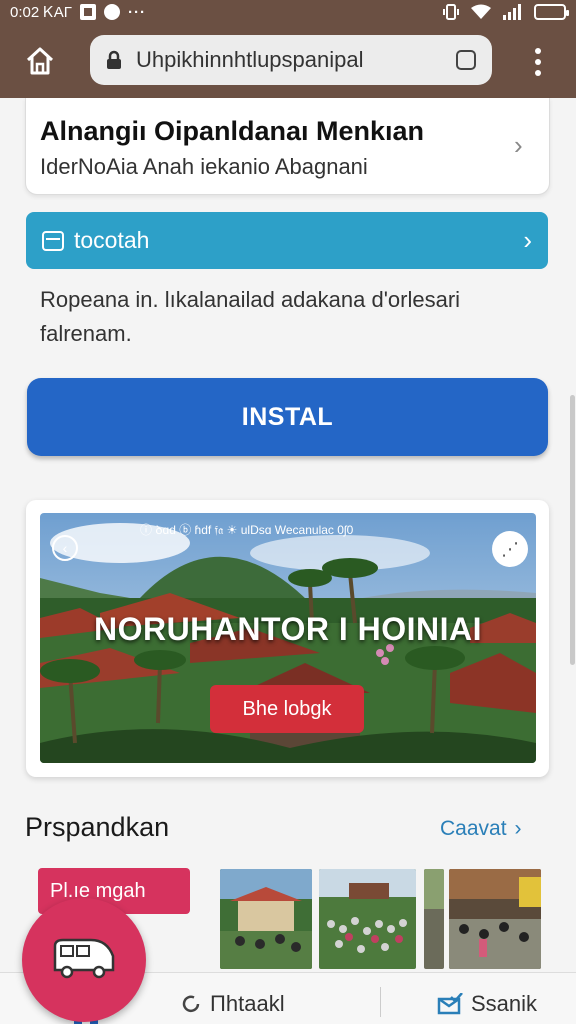  Describe the element at coordinates (97, 827) in the screenshot. I see `section-title: Prspandkan` at that location.